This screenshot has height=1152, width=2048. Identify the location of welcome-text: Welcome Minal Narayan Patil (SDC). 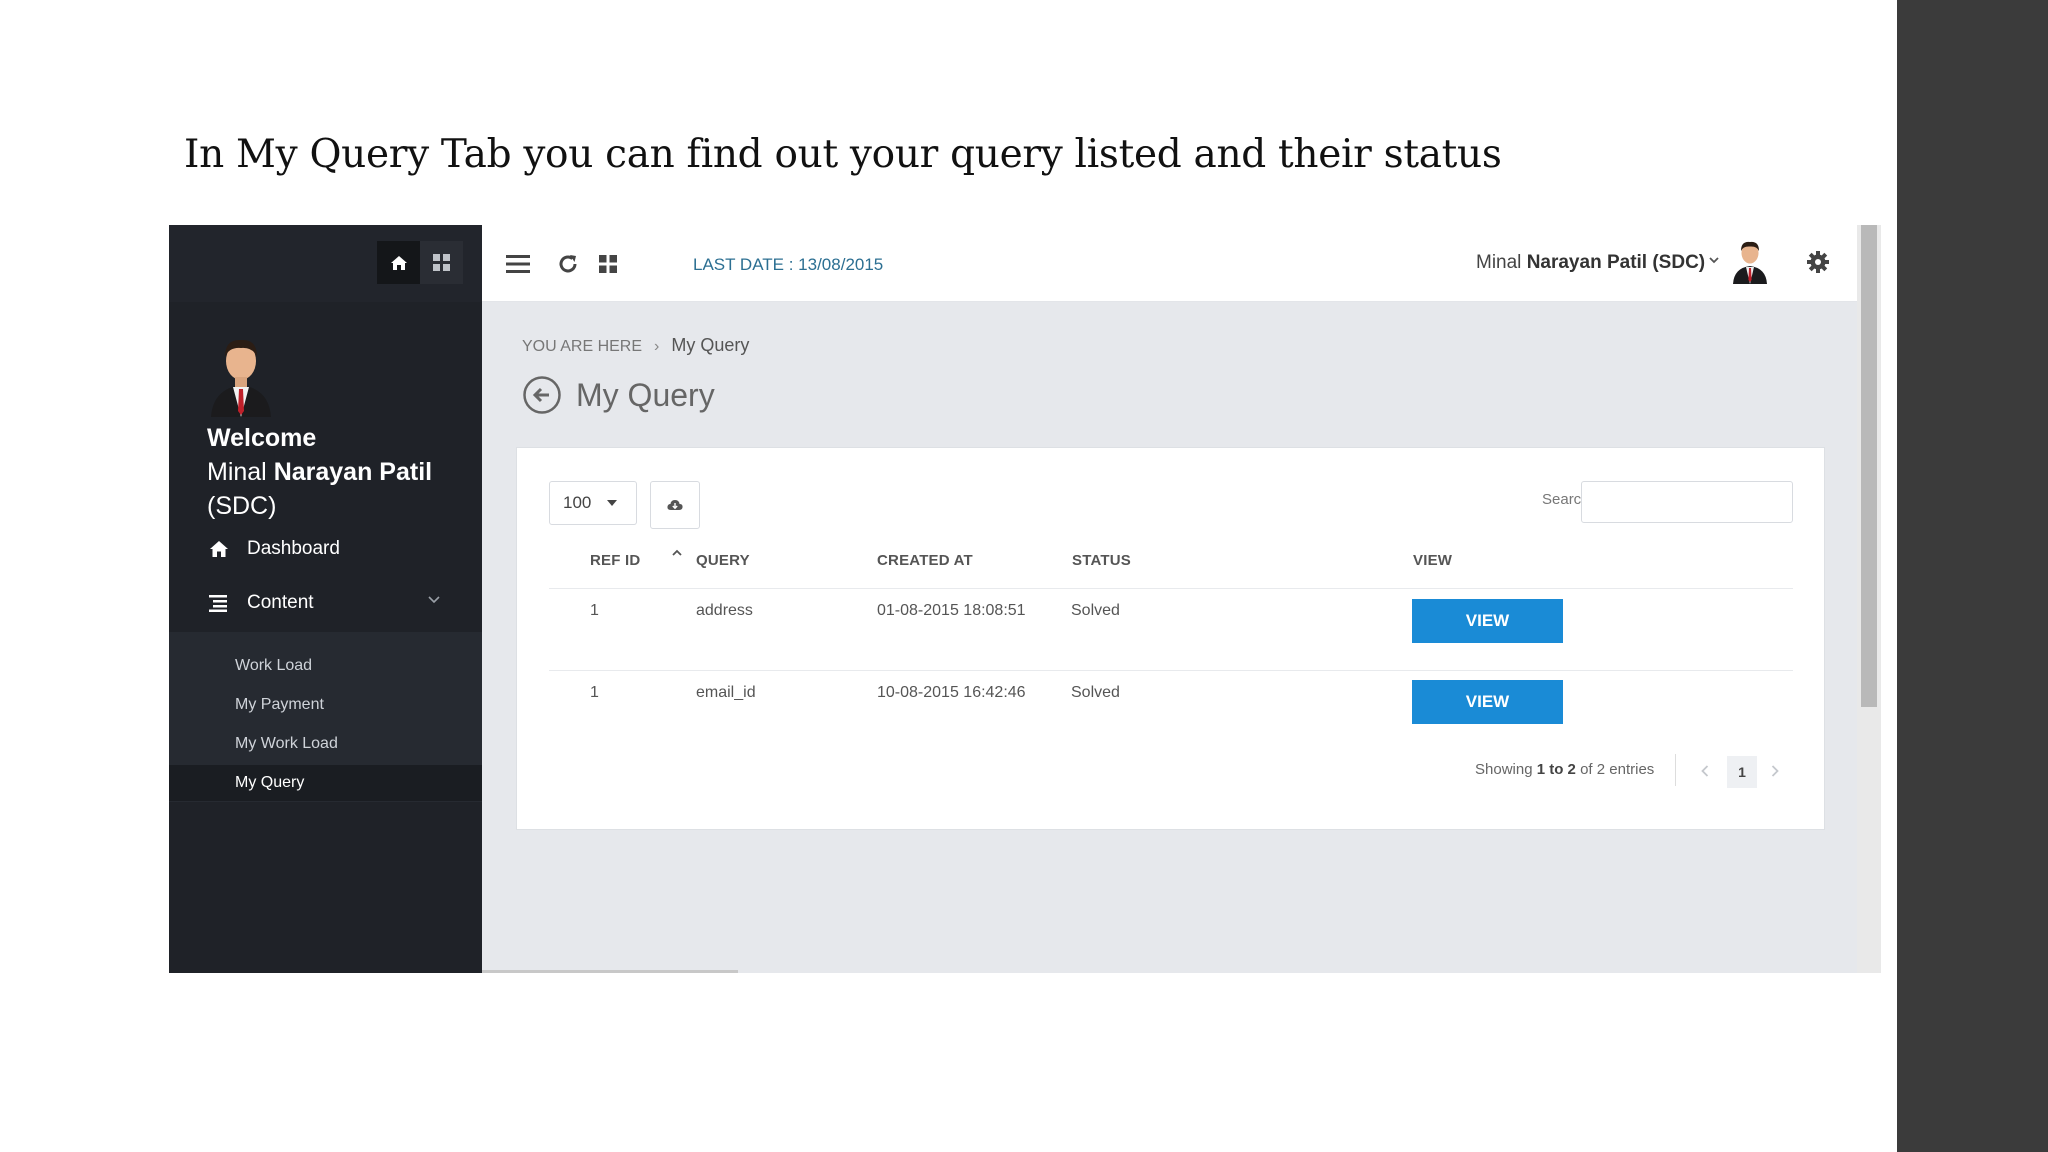
(319, 472).